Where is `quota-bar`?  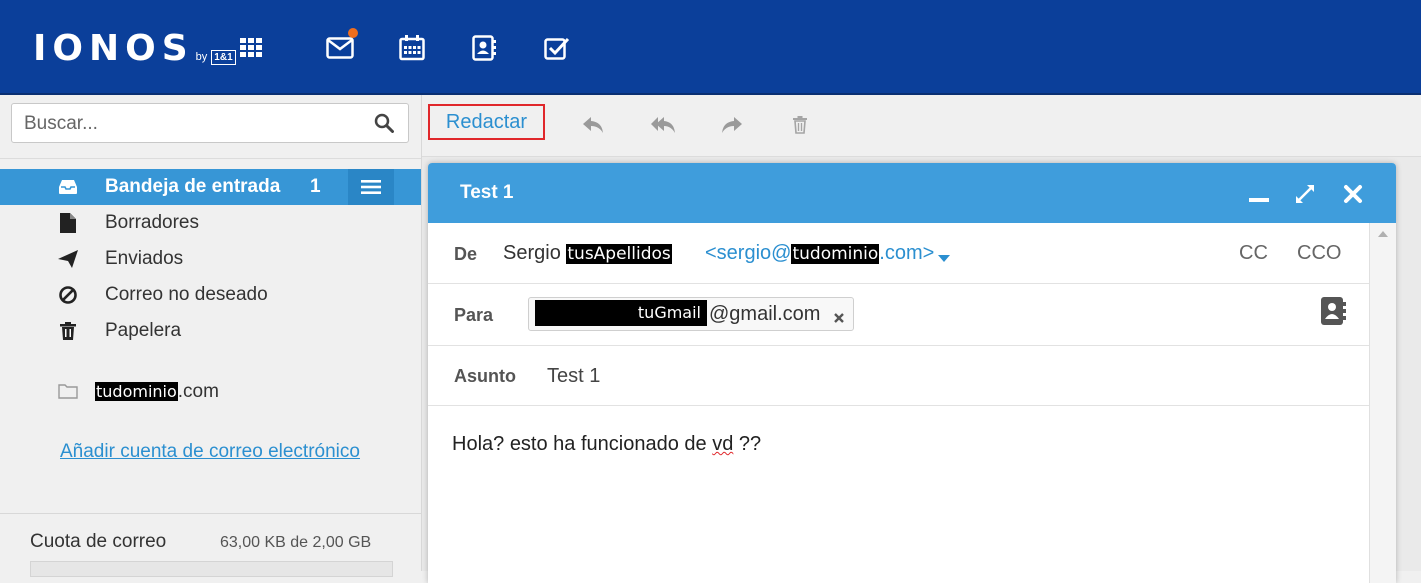 quota-bar is located at coordinates (211, 569).